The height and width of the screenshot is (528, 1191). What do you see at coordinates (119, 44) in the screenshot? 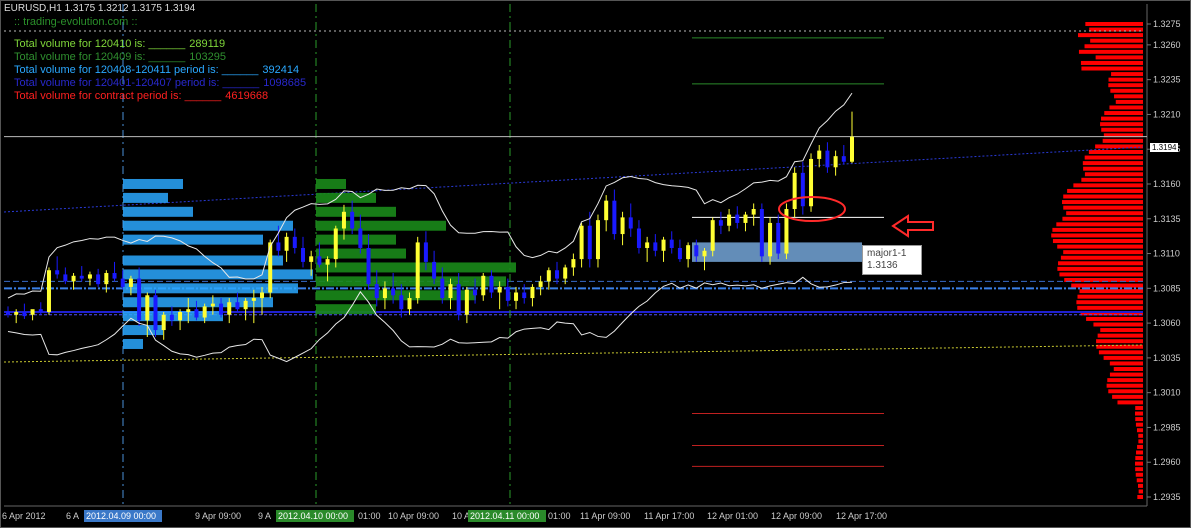
I see `volume-line: Total volume for 120410 is: ______ 289119` at bounding box center [119, 44].